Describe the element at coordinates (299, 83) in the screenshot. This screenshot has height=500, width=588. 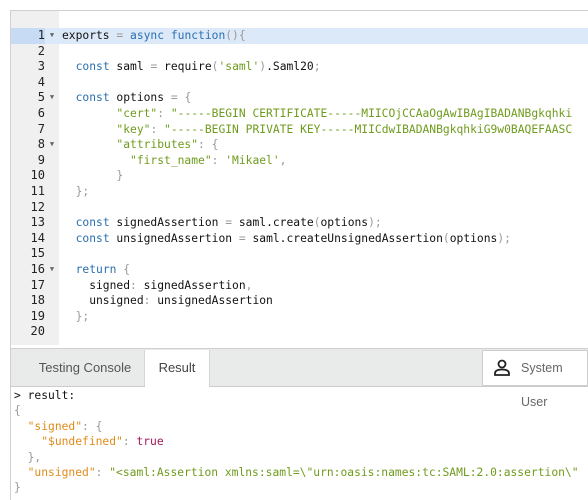
I see `code-line: 4` at that location.